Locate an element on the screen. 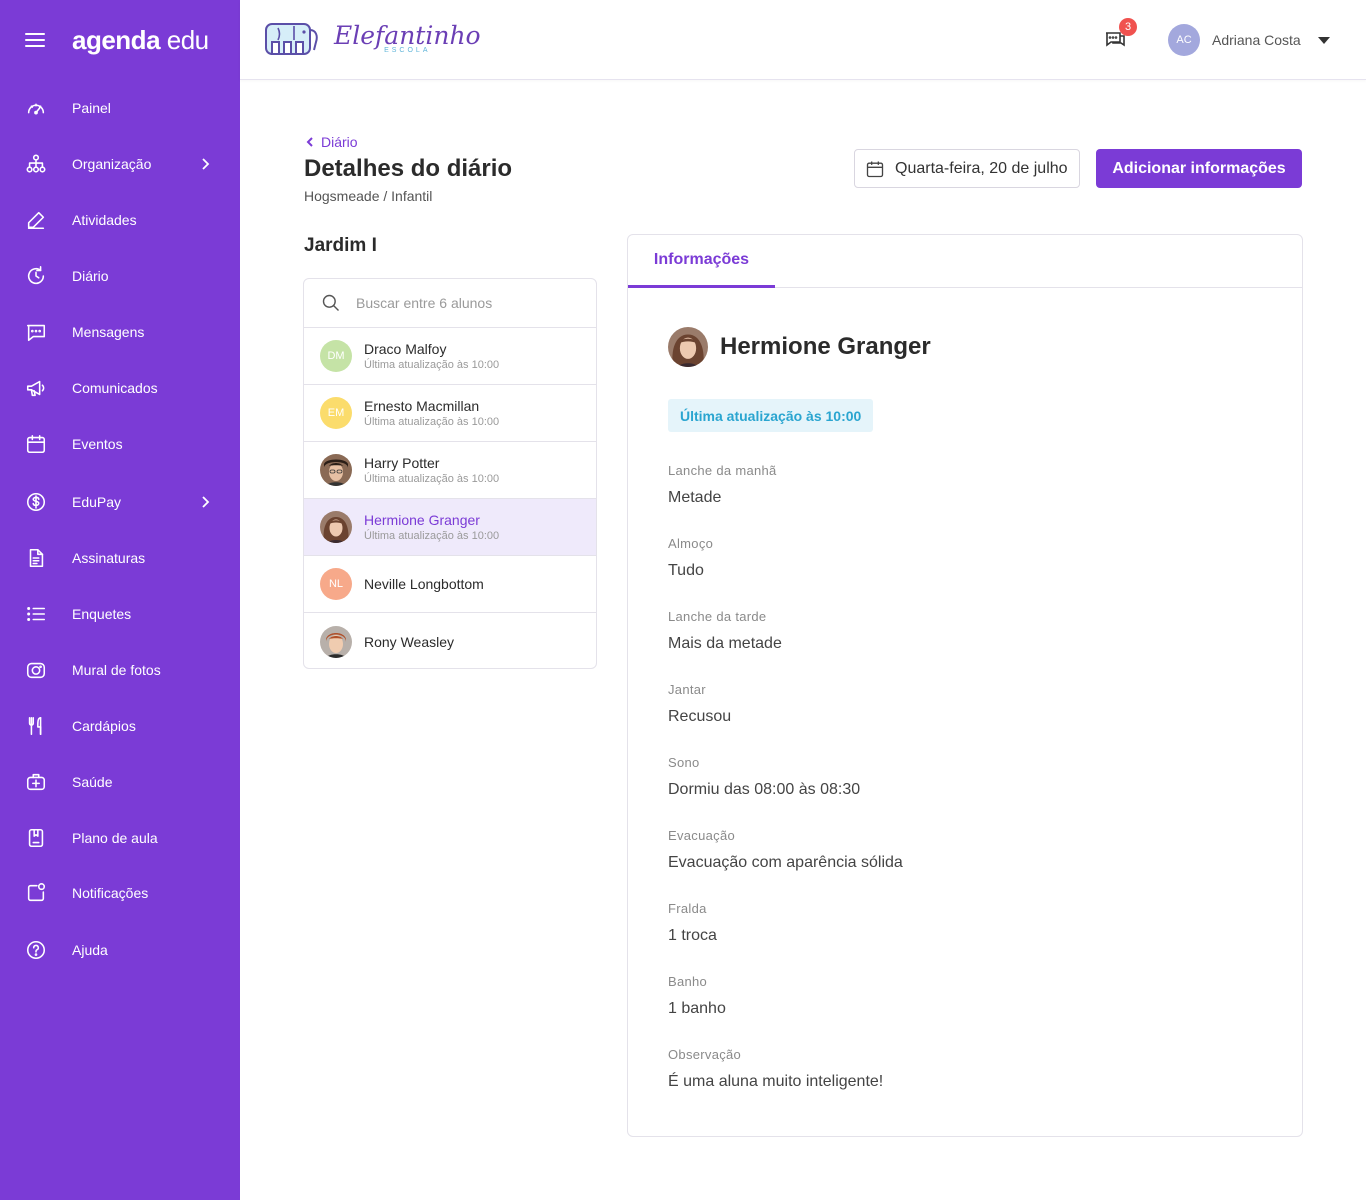 The width and height of the screenshot is (1366, 1200). field-label: Observação is located at coordinates (705, 1054).